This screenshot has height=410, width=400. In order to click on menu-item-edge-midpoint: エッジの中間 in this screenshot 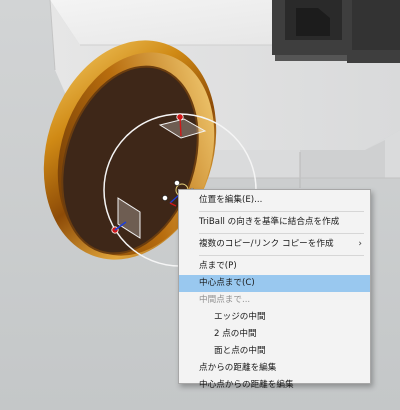, I will do `click(274, 317)`.